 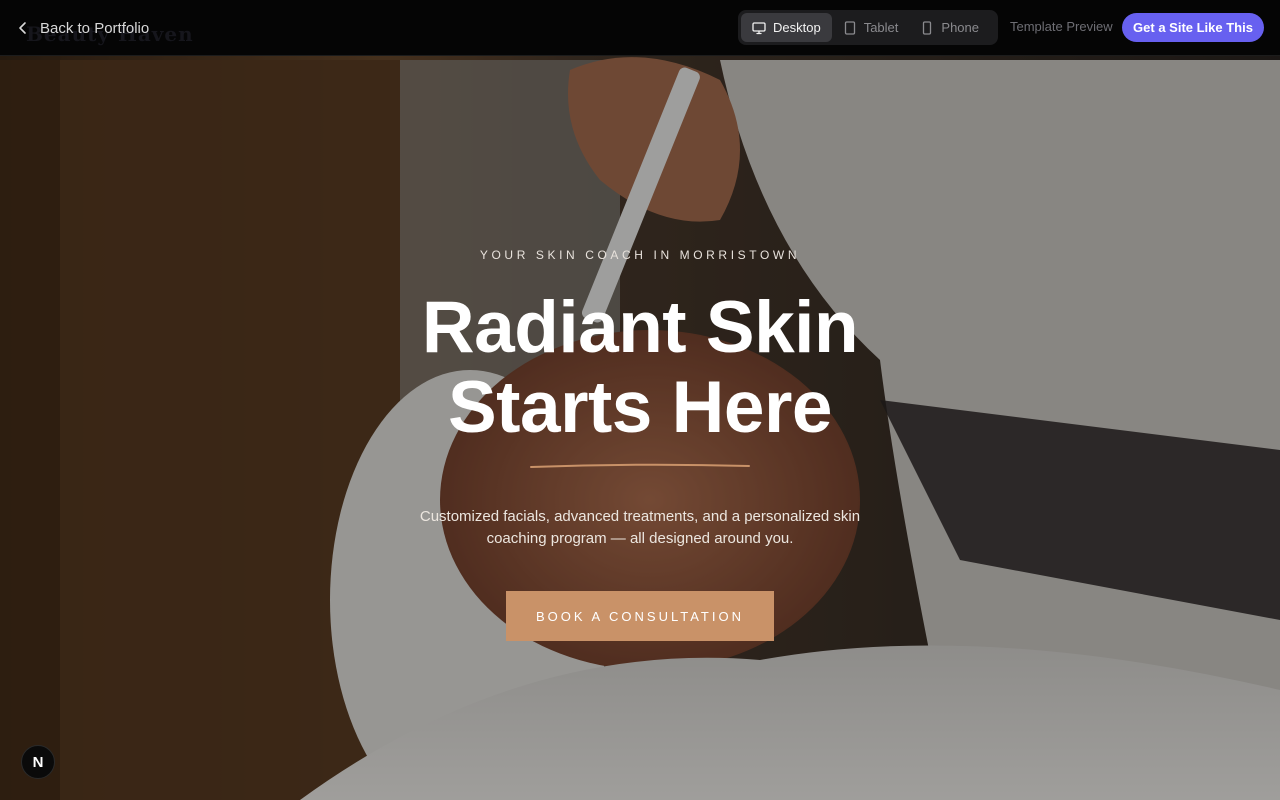 I want to click on device-phone-label: Phone, so click(x=960, y=27).